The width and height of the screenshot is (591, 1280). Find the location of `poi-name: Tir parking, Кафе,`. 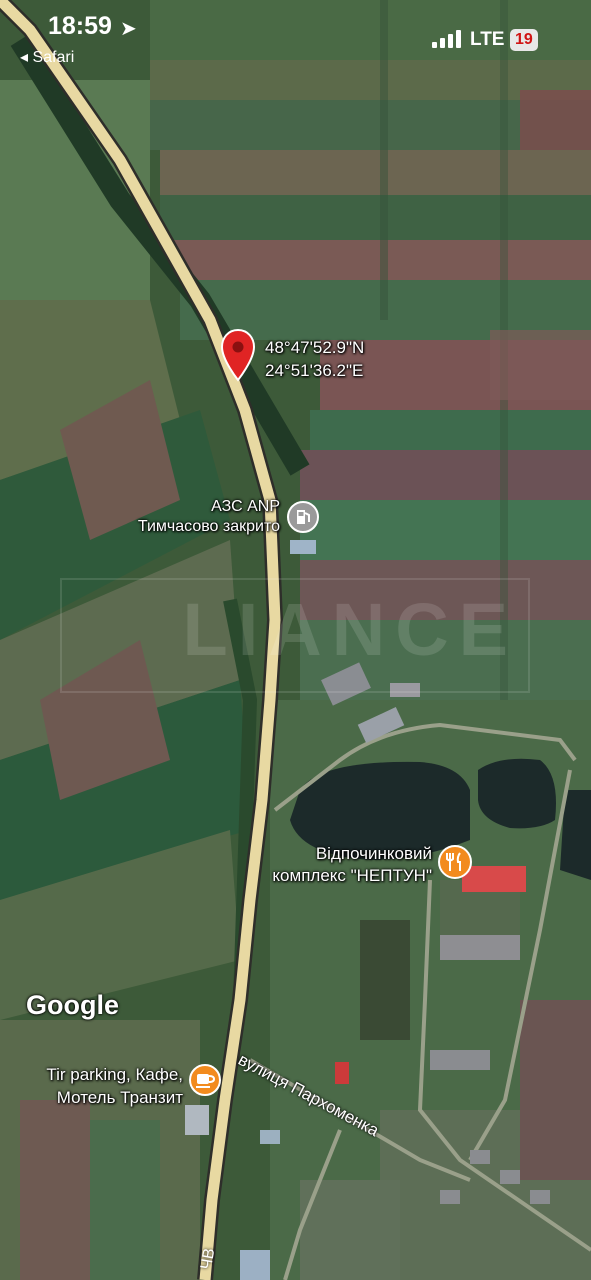

poi-name: Tir parking, Кафе, is located at coordinates (114, 1074).